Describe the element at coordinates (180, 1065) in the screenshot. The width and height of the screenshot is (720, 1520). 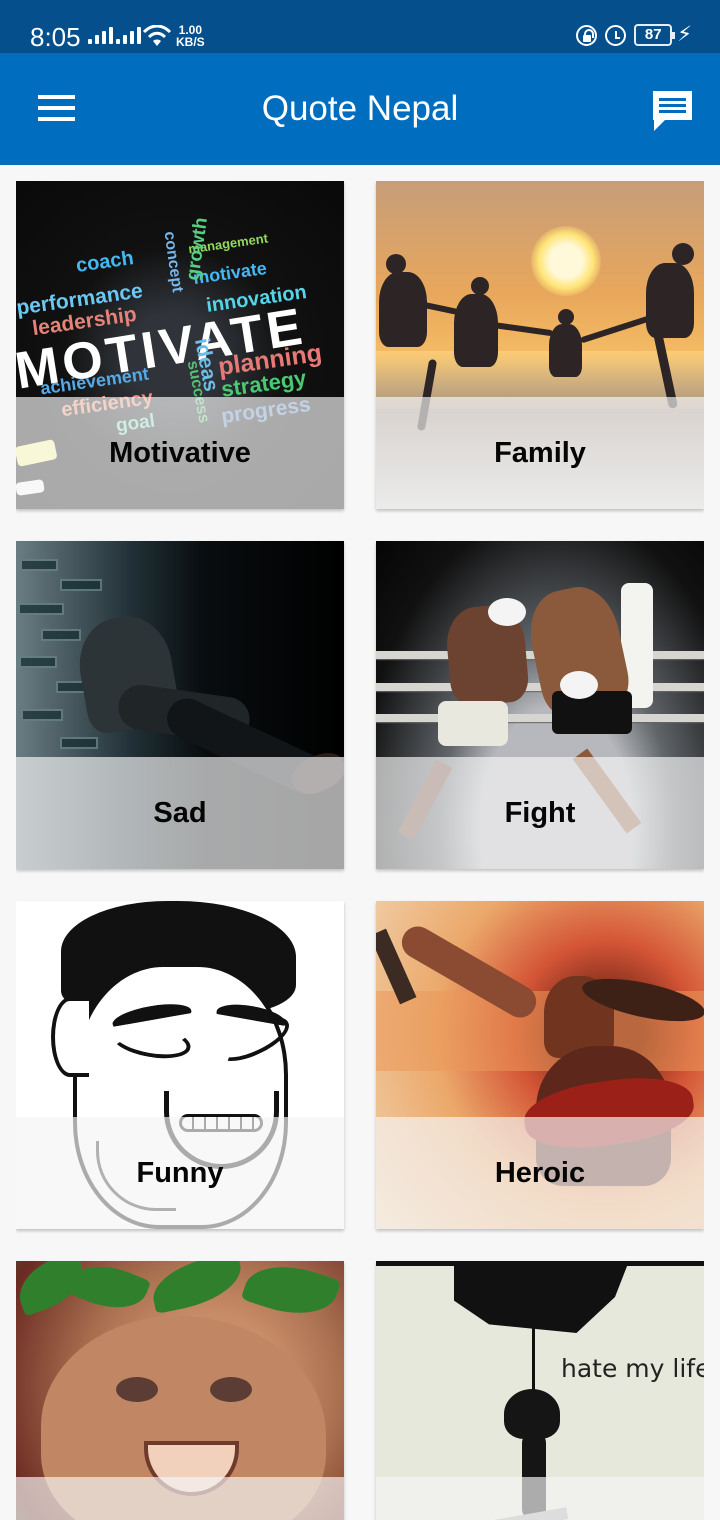
I see `category-card-funny: Funny` at that location.